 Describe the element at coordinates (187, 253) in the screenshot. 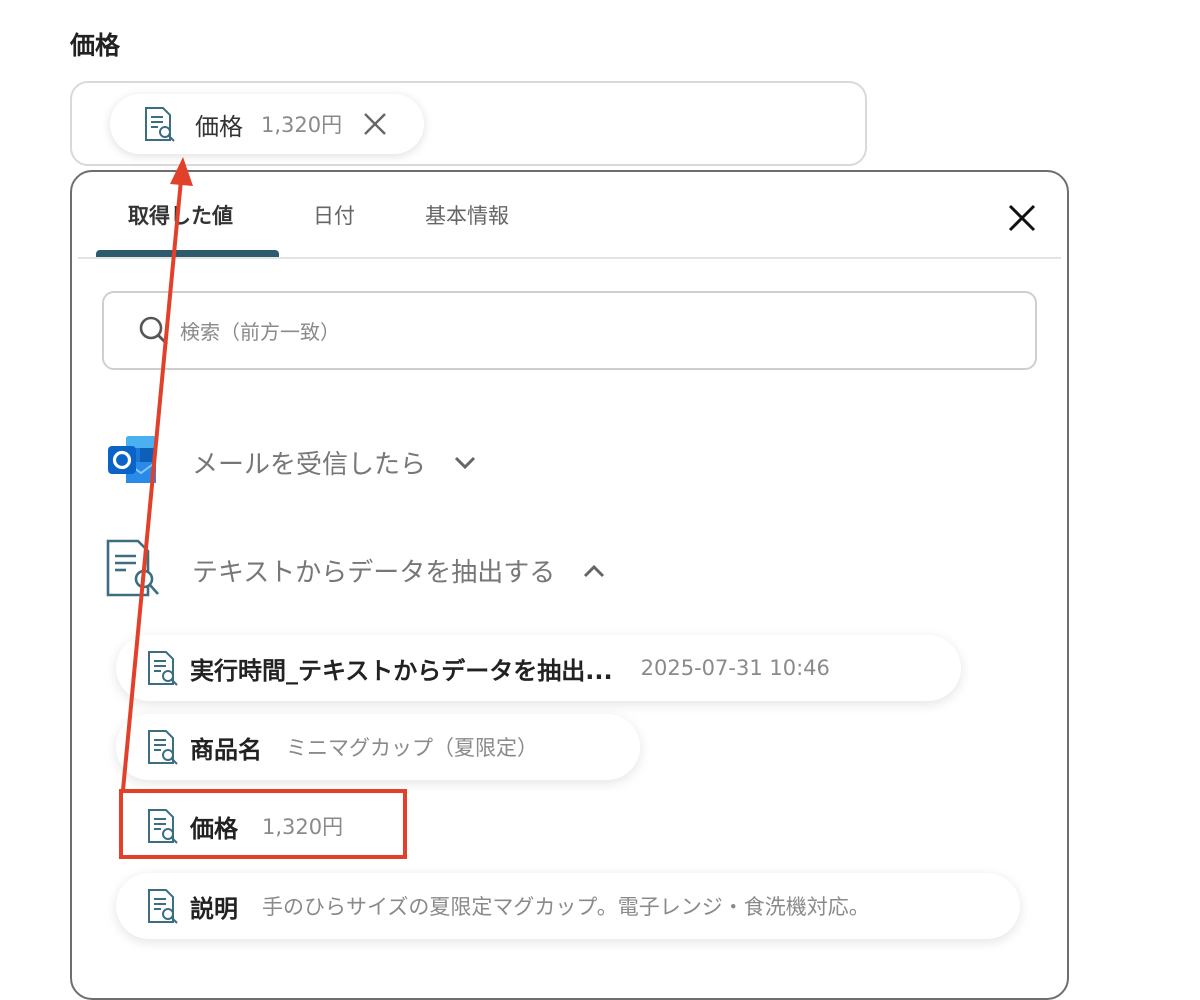

I see `active-tab-indicator` at that location.